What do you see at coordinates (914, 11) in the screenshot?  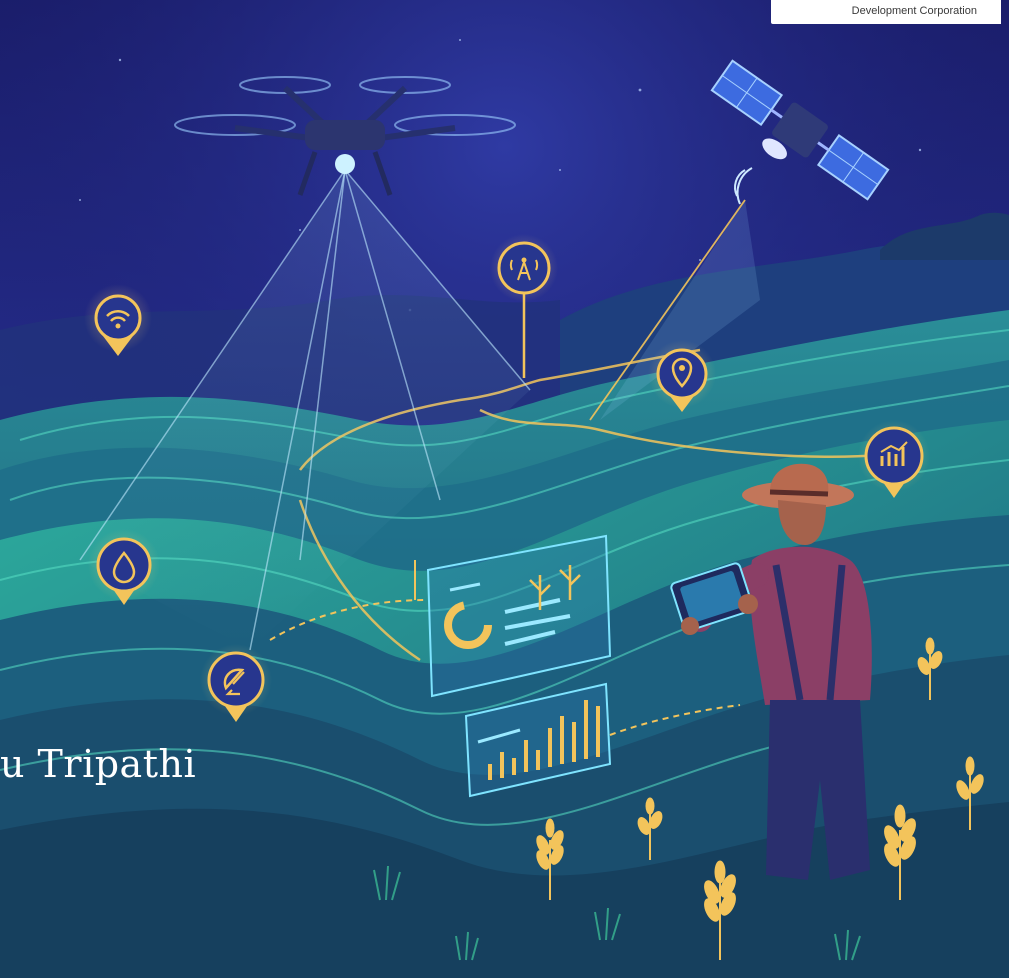 I see `logo-org-text: Development Corporation` at bounding box center [914, 11].